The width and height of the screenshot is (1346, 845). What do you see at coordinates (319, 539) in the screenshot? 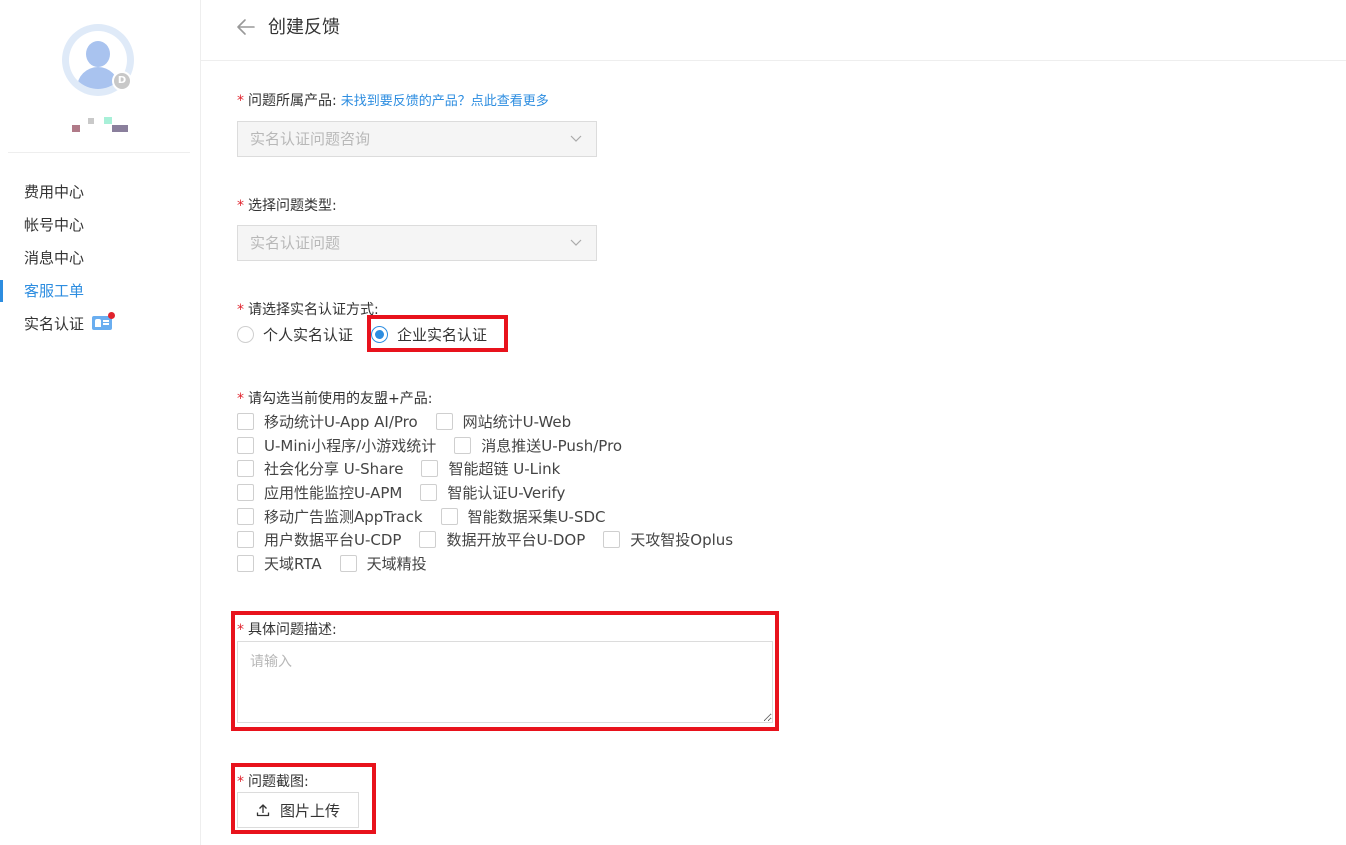
I see `checkbox-u-cdp: 用户数据平台U-CDP` at bounding box center [319, 539].